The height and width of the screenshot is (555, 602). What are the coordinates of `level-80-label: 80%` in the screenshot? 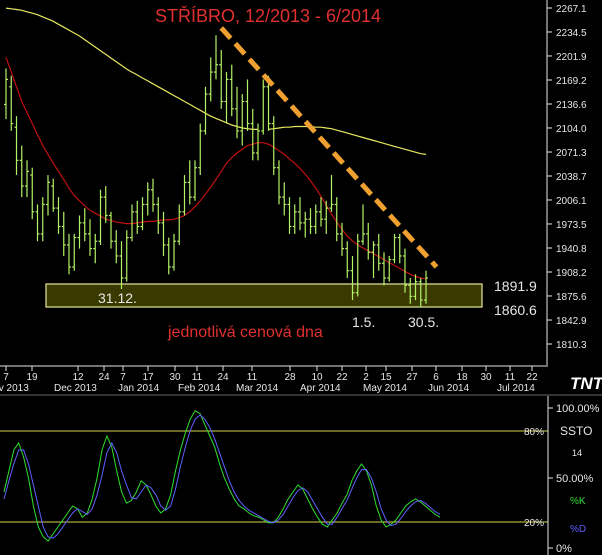 It's located at (534, 432).